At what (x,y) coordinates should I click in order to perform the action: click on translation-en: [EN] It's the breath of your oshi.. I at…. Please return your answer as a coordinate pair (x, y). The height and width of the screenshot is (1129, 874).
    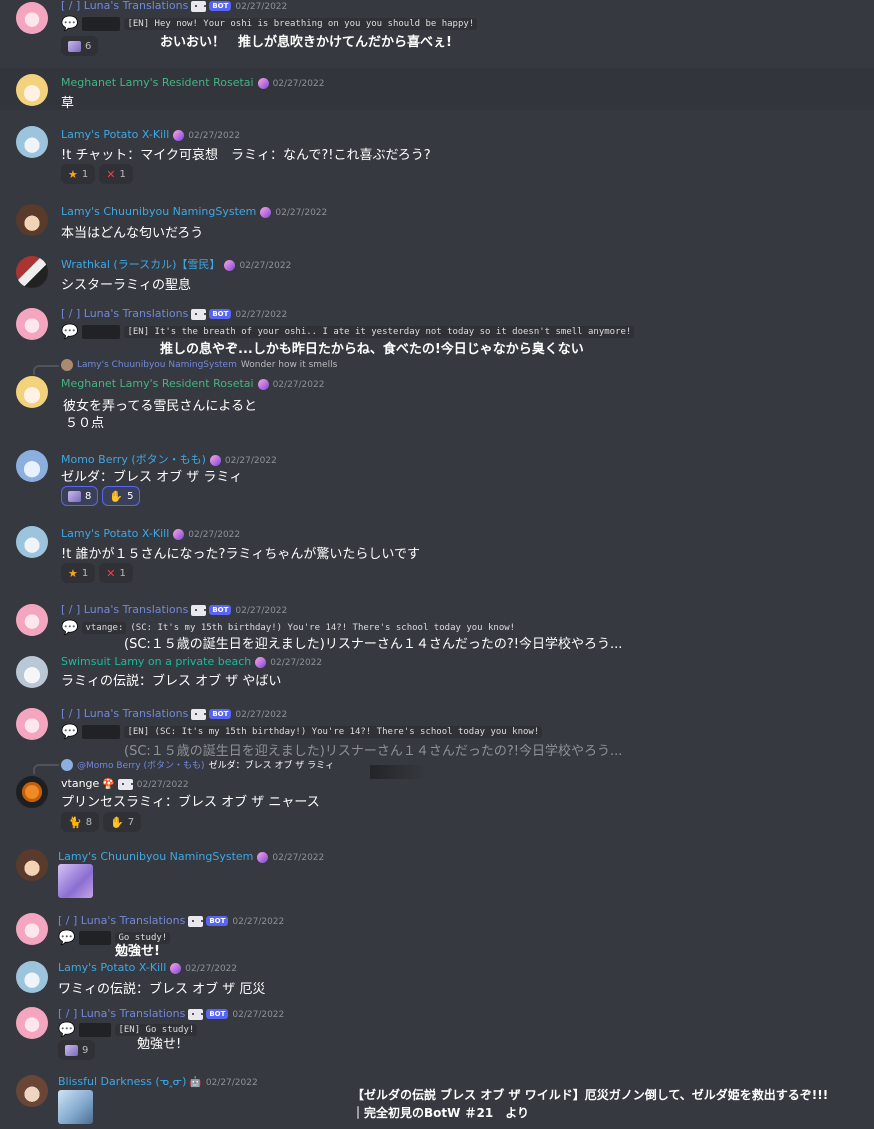
    Looking at the image, I should click on (379, 332).